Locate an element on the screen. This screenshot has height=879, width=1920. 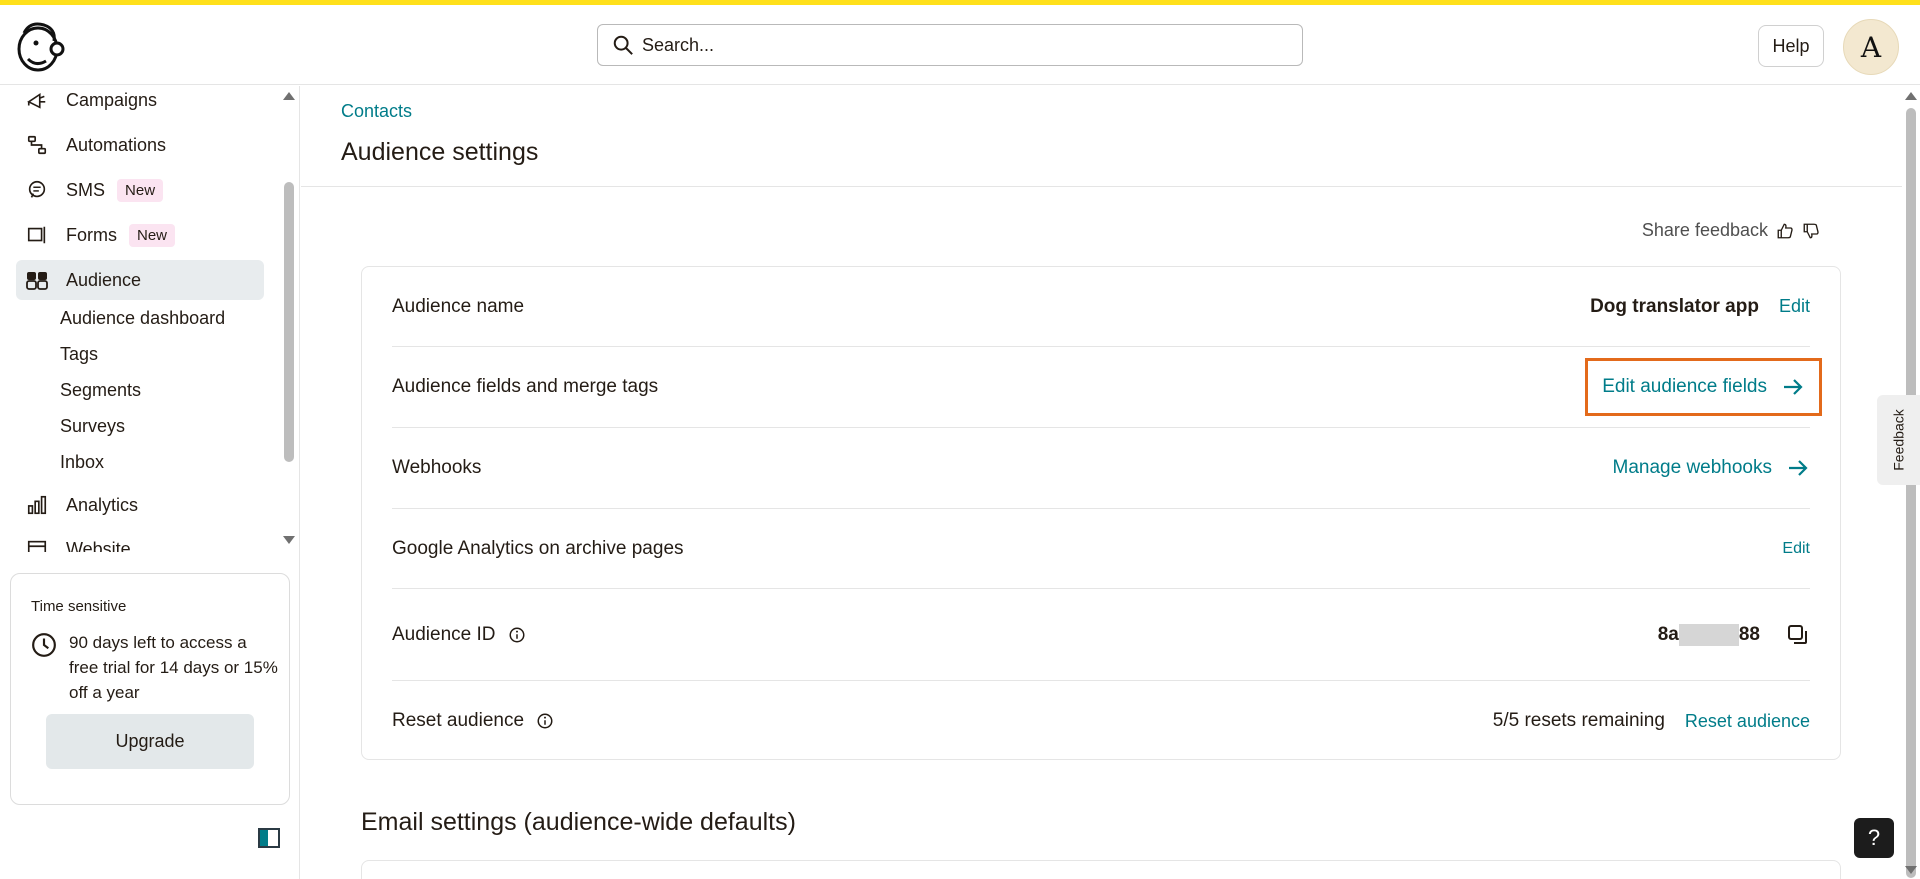
feedback-tab: Feedback is located at coordinates (1898, 440).